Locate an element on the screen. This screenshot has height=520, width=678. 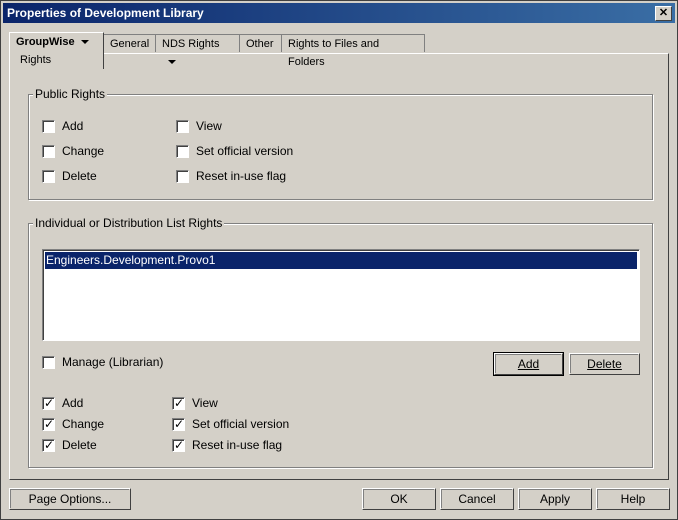
tab-general-label: General is located at coordinates (130, 44).